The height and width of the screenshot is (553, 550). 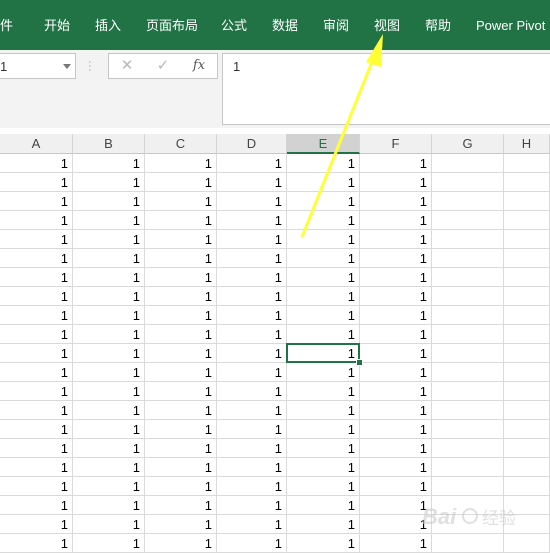 I want to click on formula-input: 1, so click(x=386, y=89).